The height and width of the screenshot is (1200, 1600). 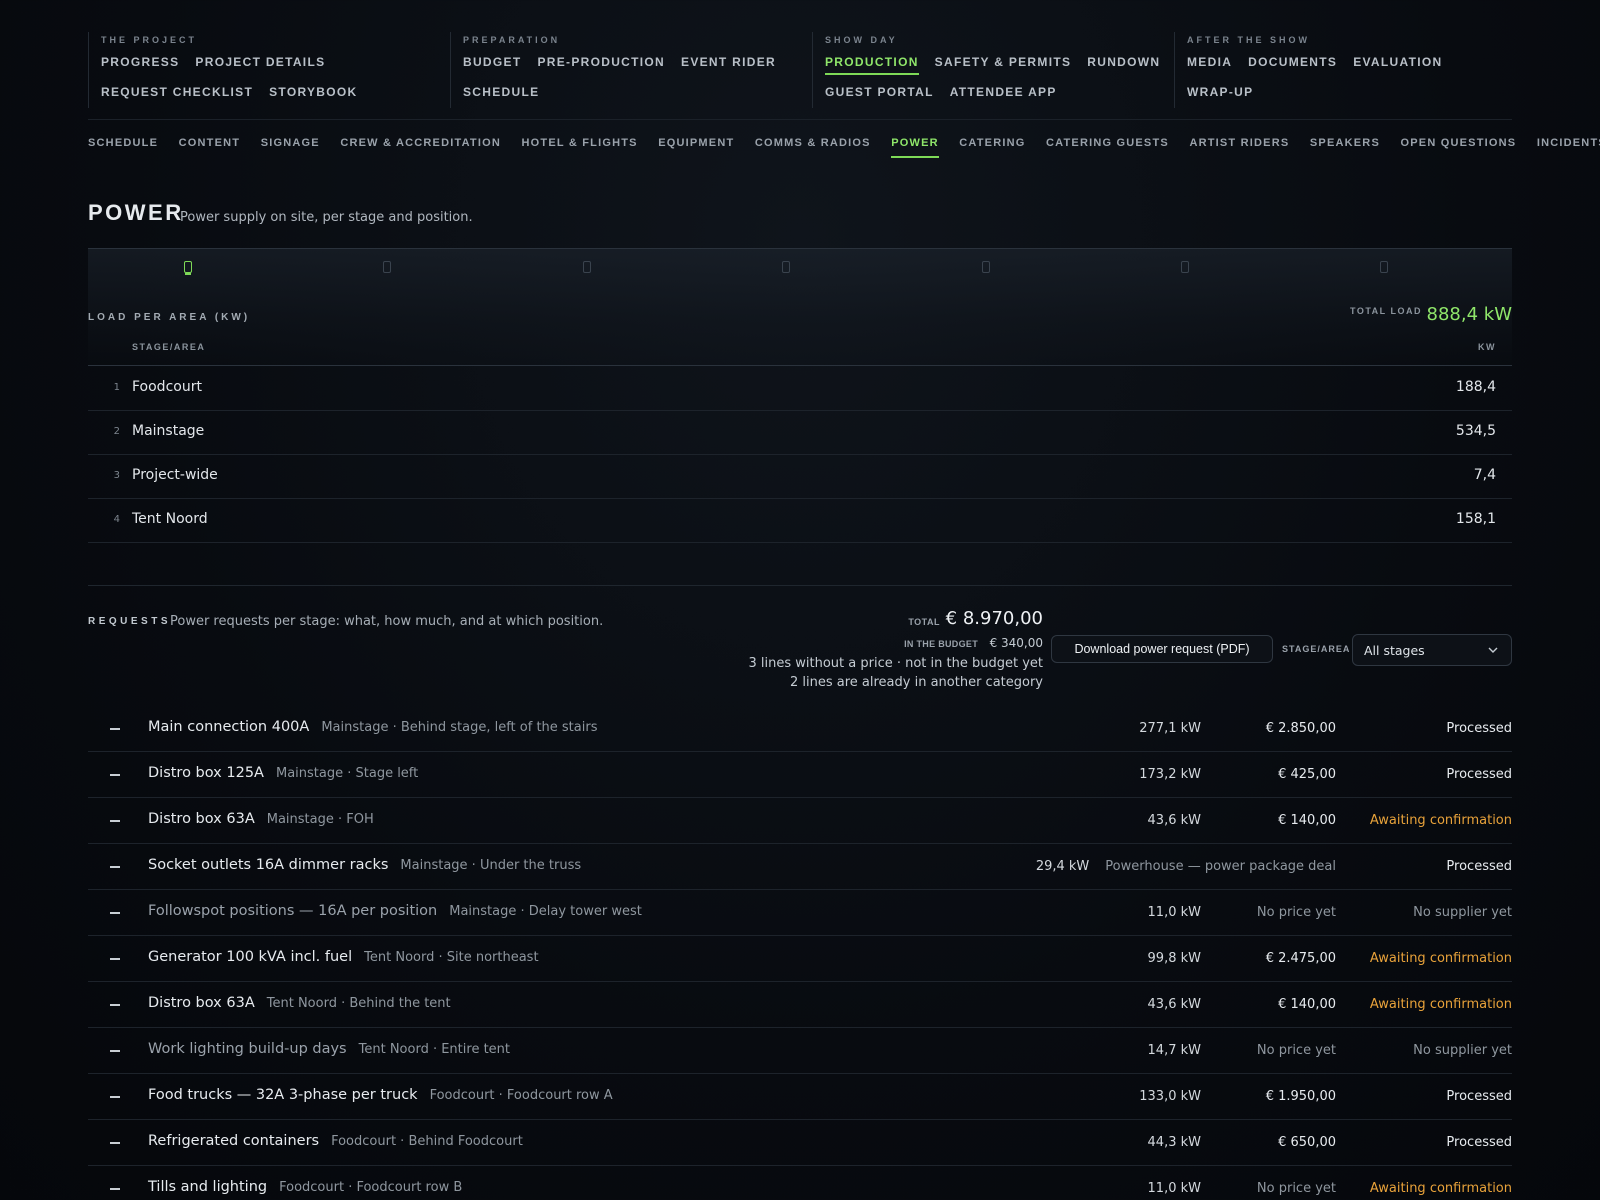 What do you see at coordinates (800, 477) in the screenshot?
I see `load-row: 3 Project-wide 7,4` at bounding box center [800, 477].